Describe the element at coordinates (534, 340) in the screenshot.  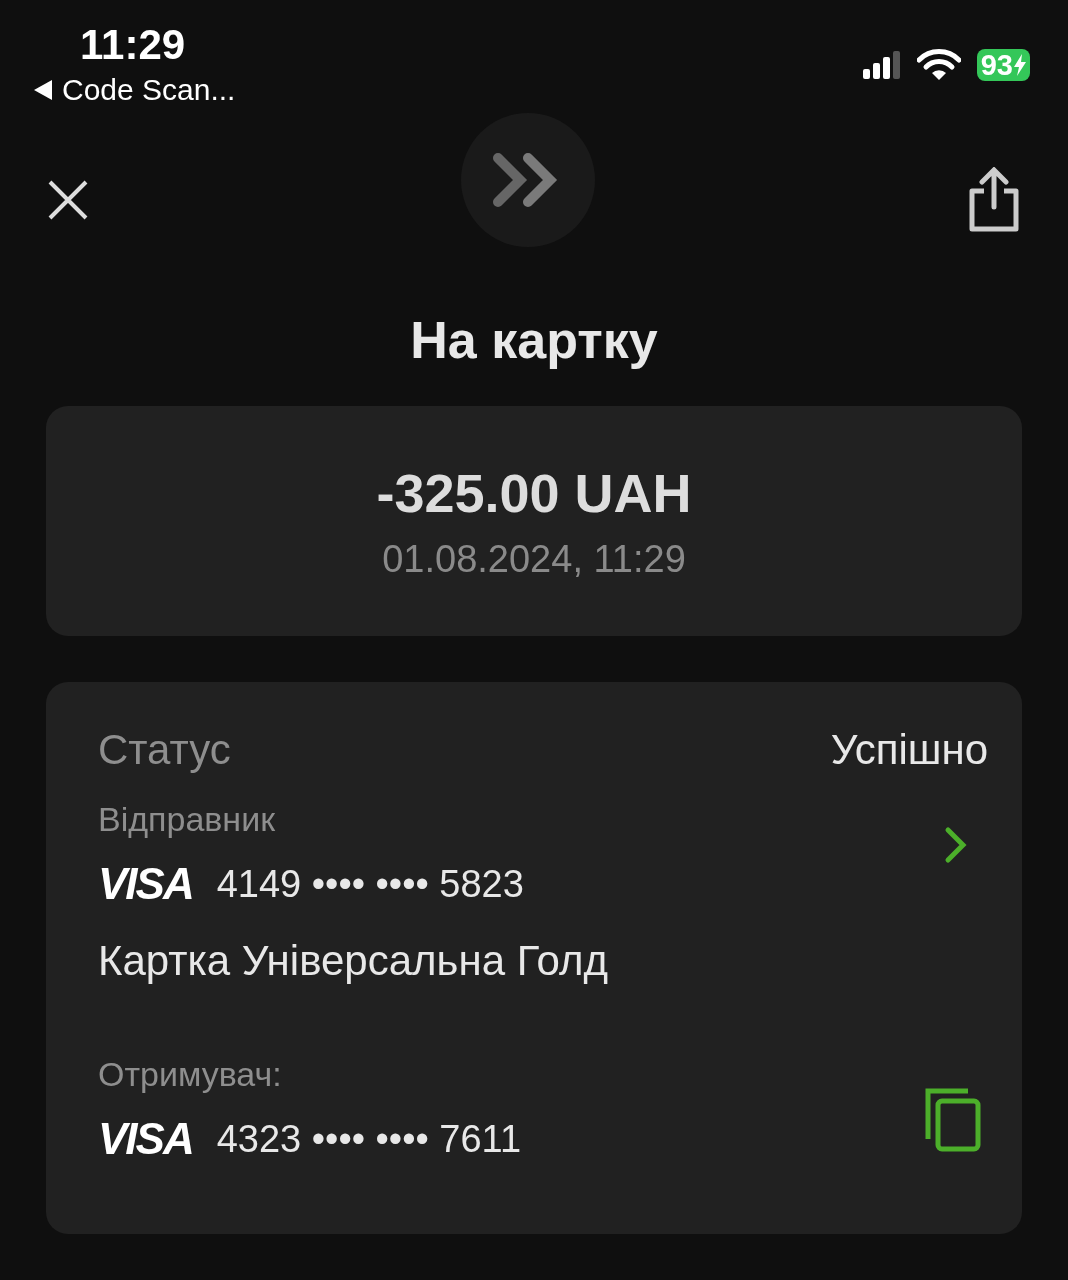
I see `page-title: На картку` at that location.